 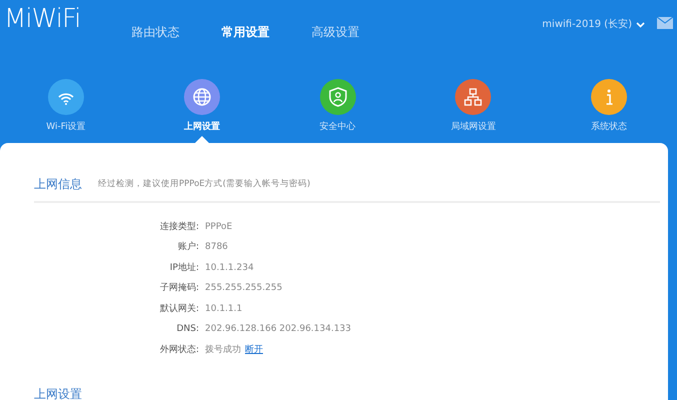 I want to click on nav-tab: 高级设置, so click(x=335, y=32).